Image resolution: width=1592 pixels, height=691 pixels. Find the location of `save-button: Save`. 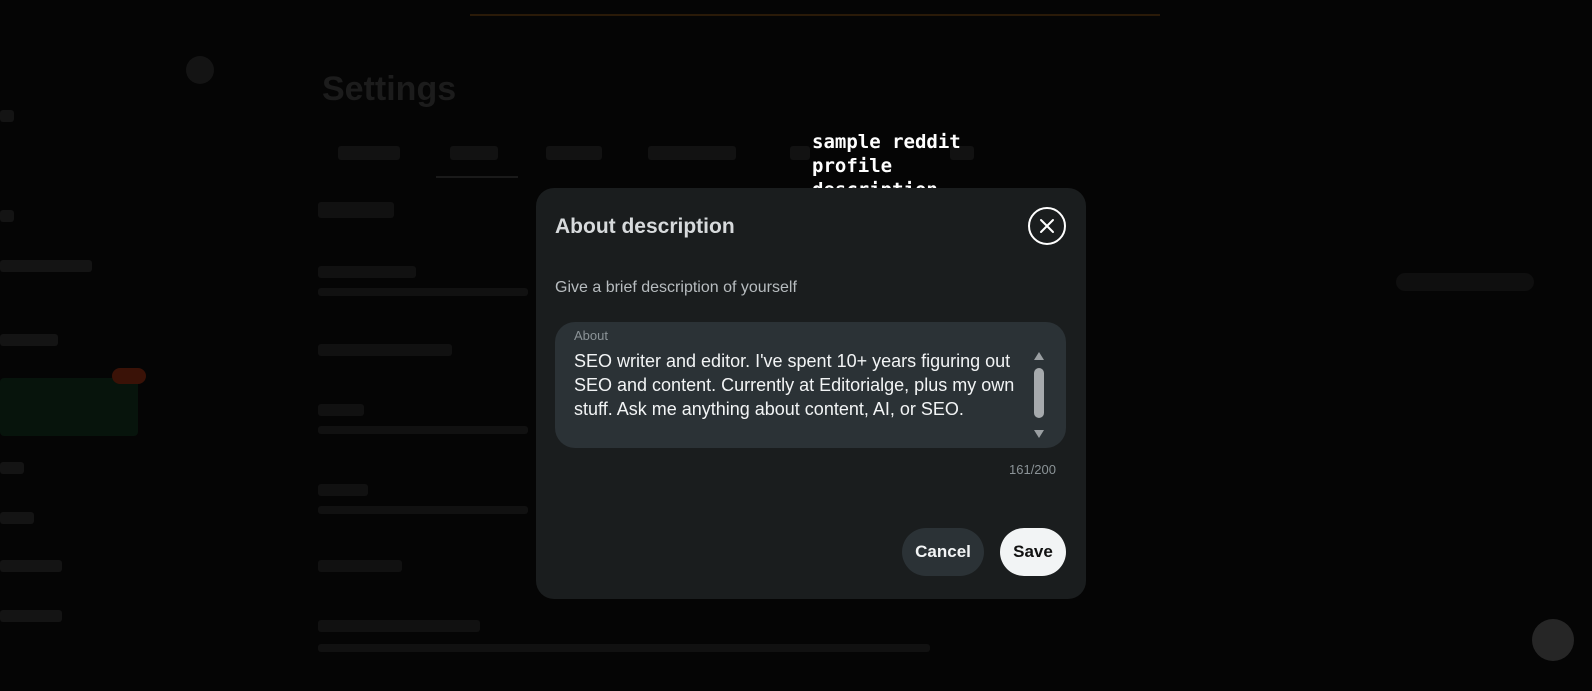

save-button: Save is located at coordinates (1033, 552).